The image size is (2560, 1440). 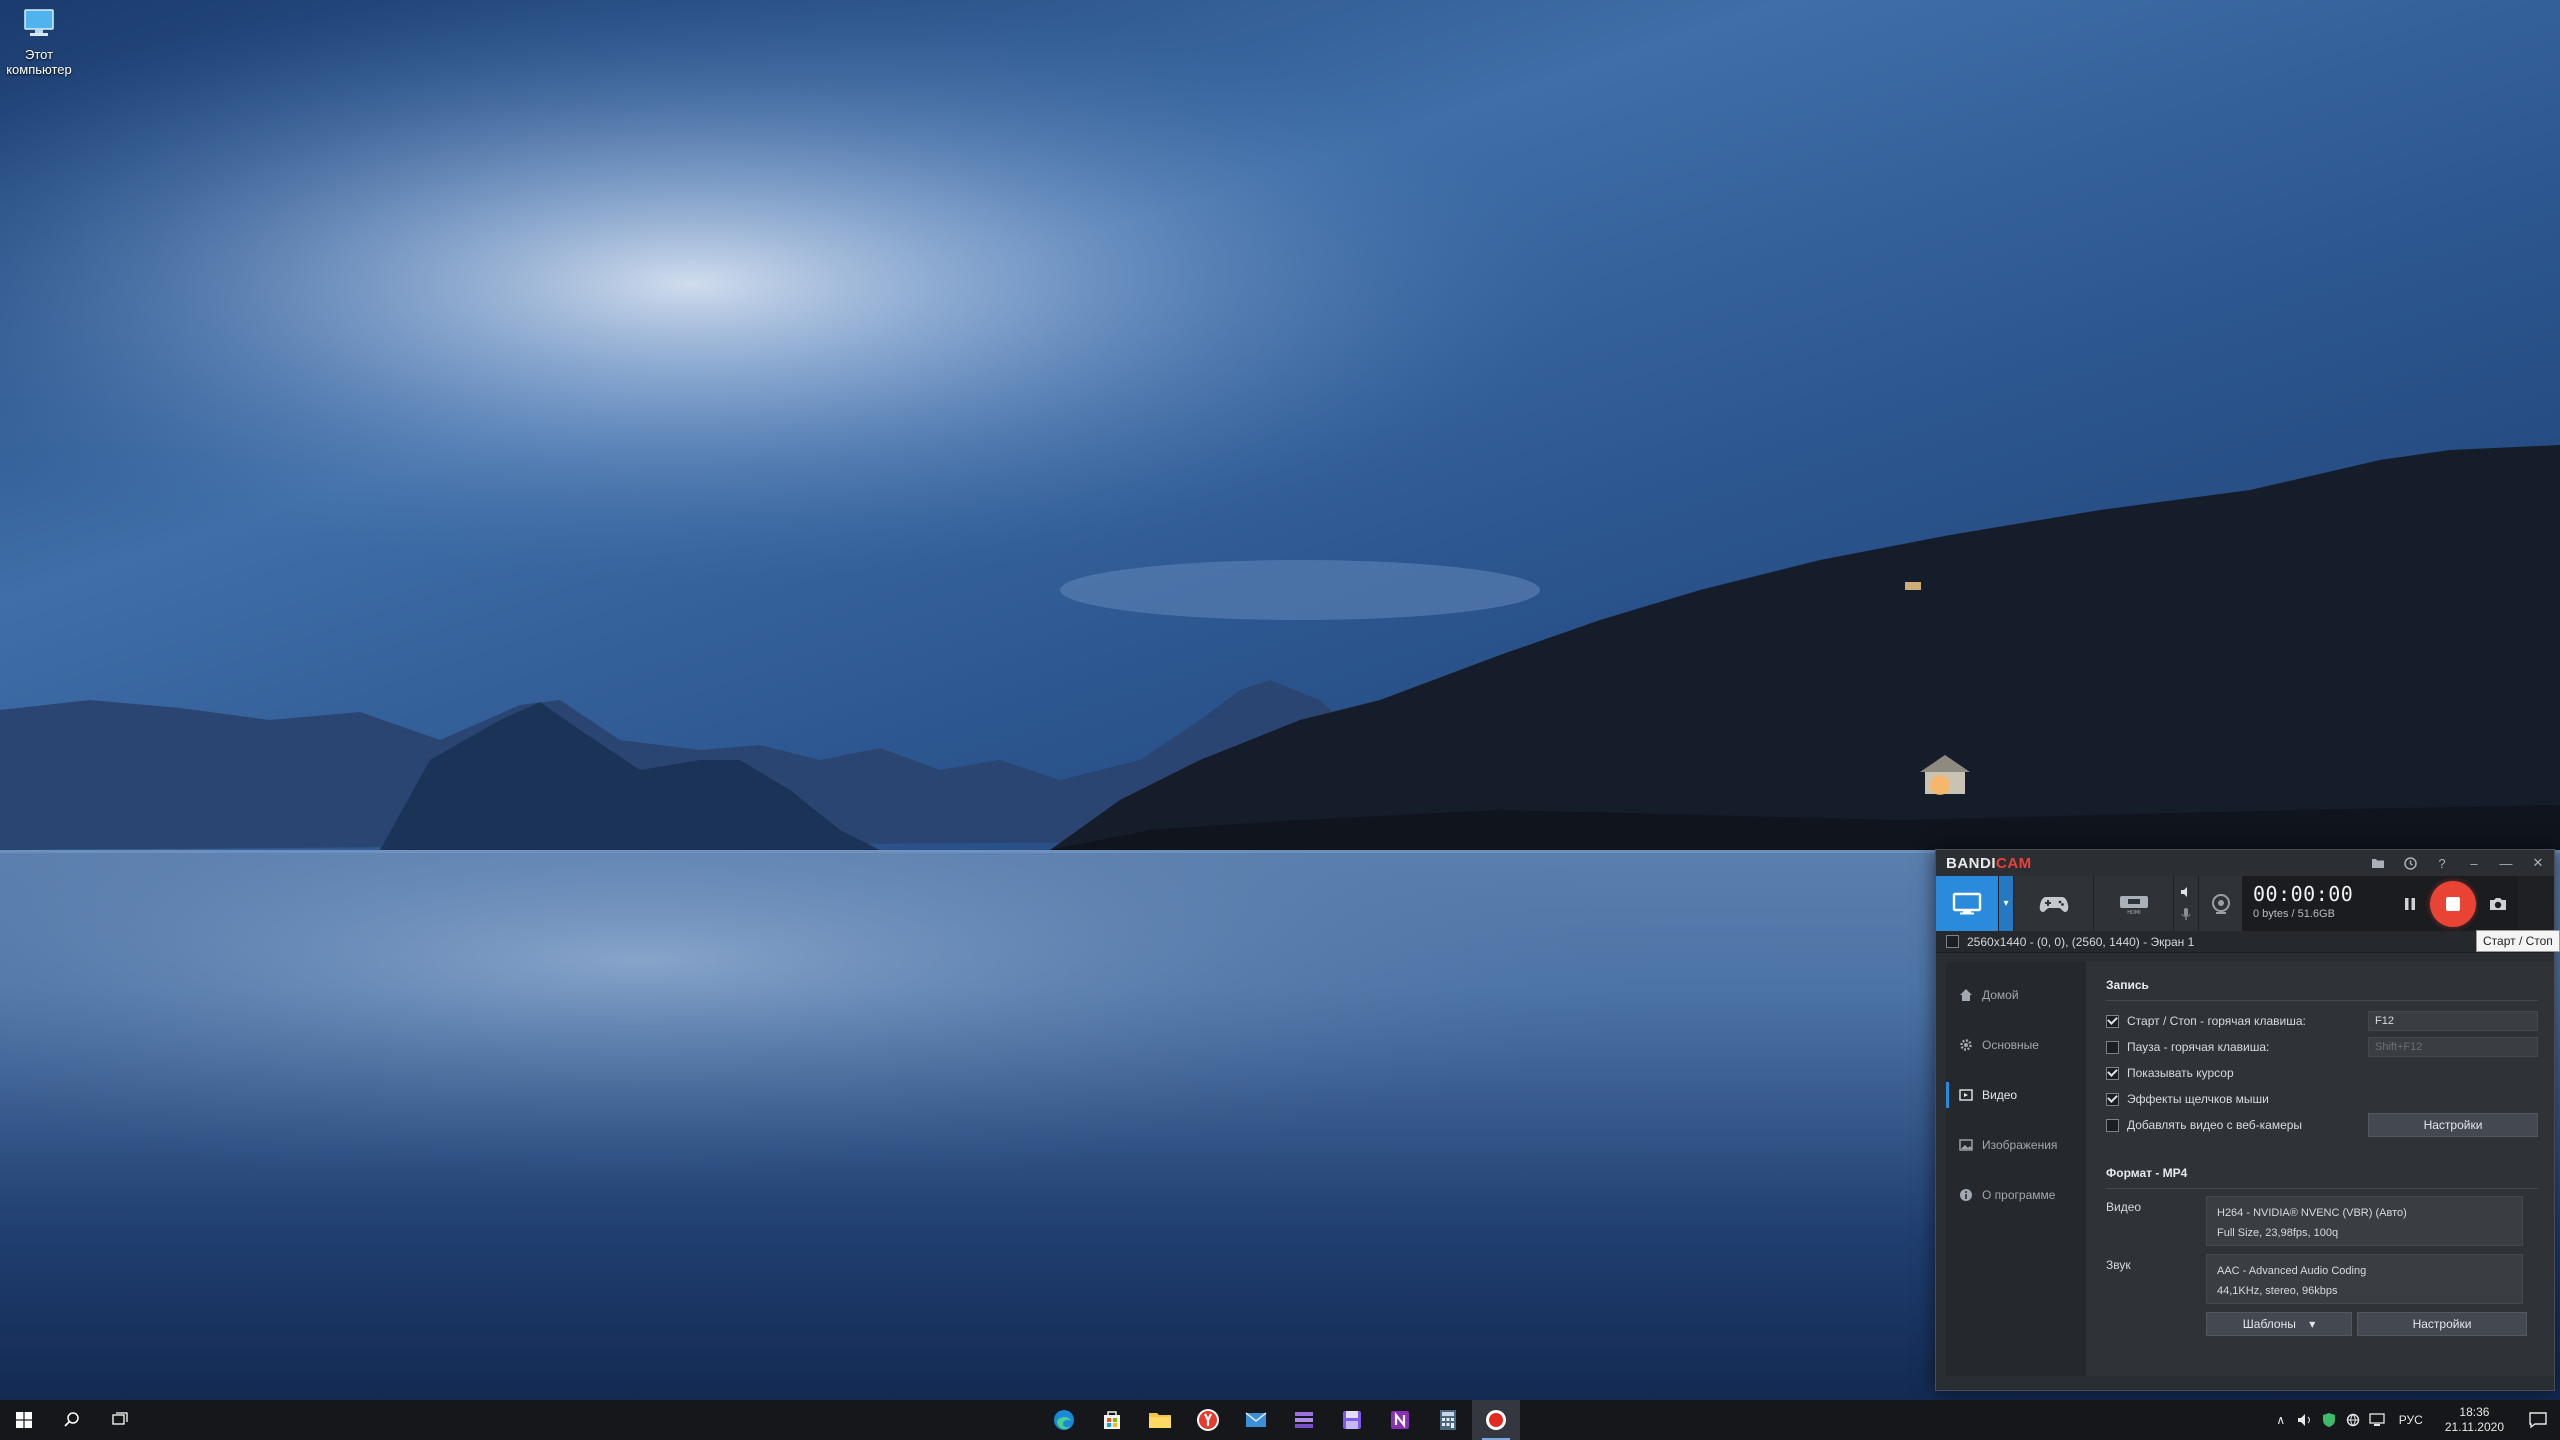 What do you see at coordinates (2312, 1324) in the screenshot?
I see `chevron-down-icon: ▾` at bounding box center [2312, 1324].